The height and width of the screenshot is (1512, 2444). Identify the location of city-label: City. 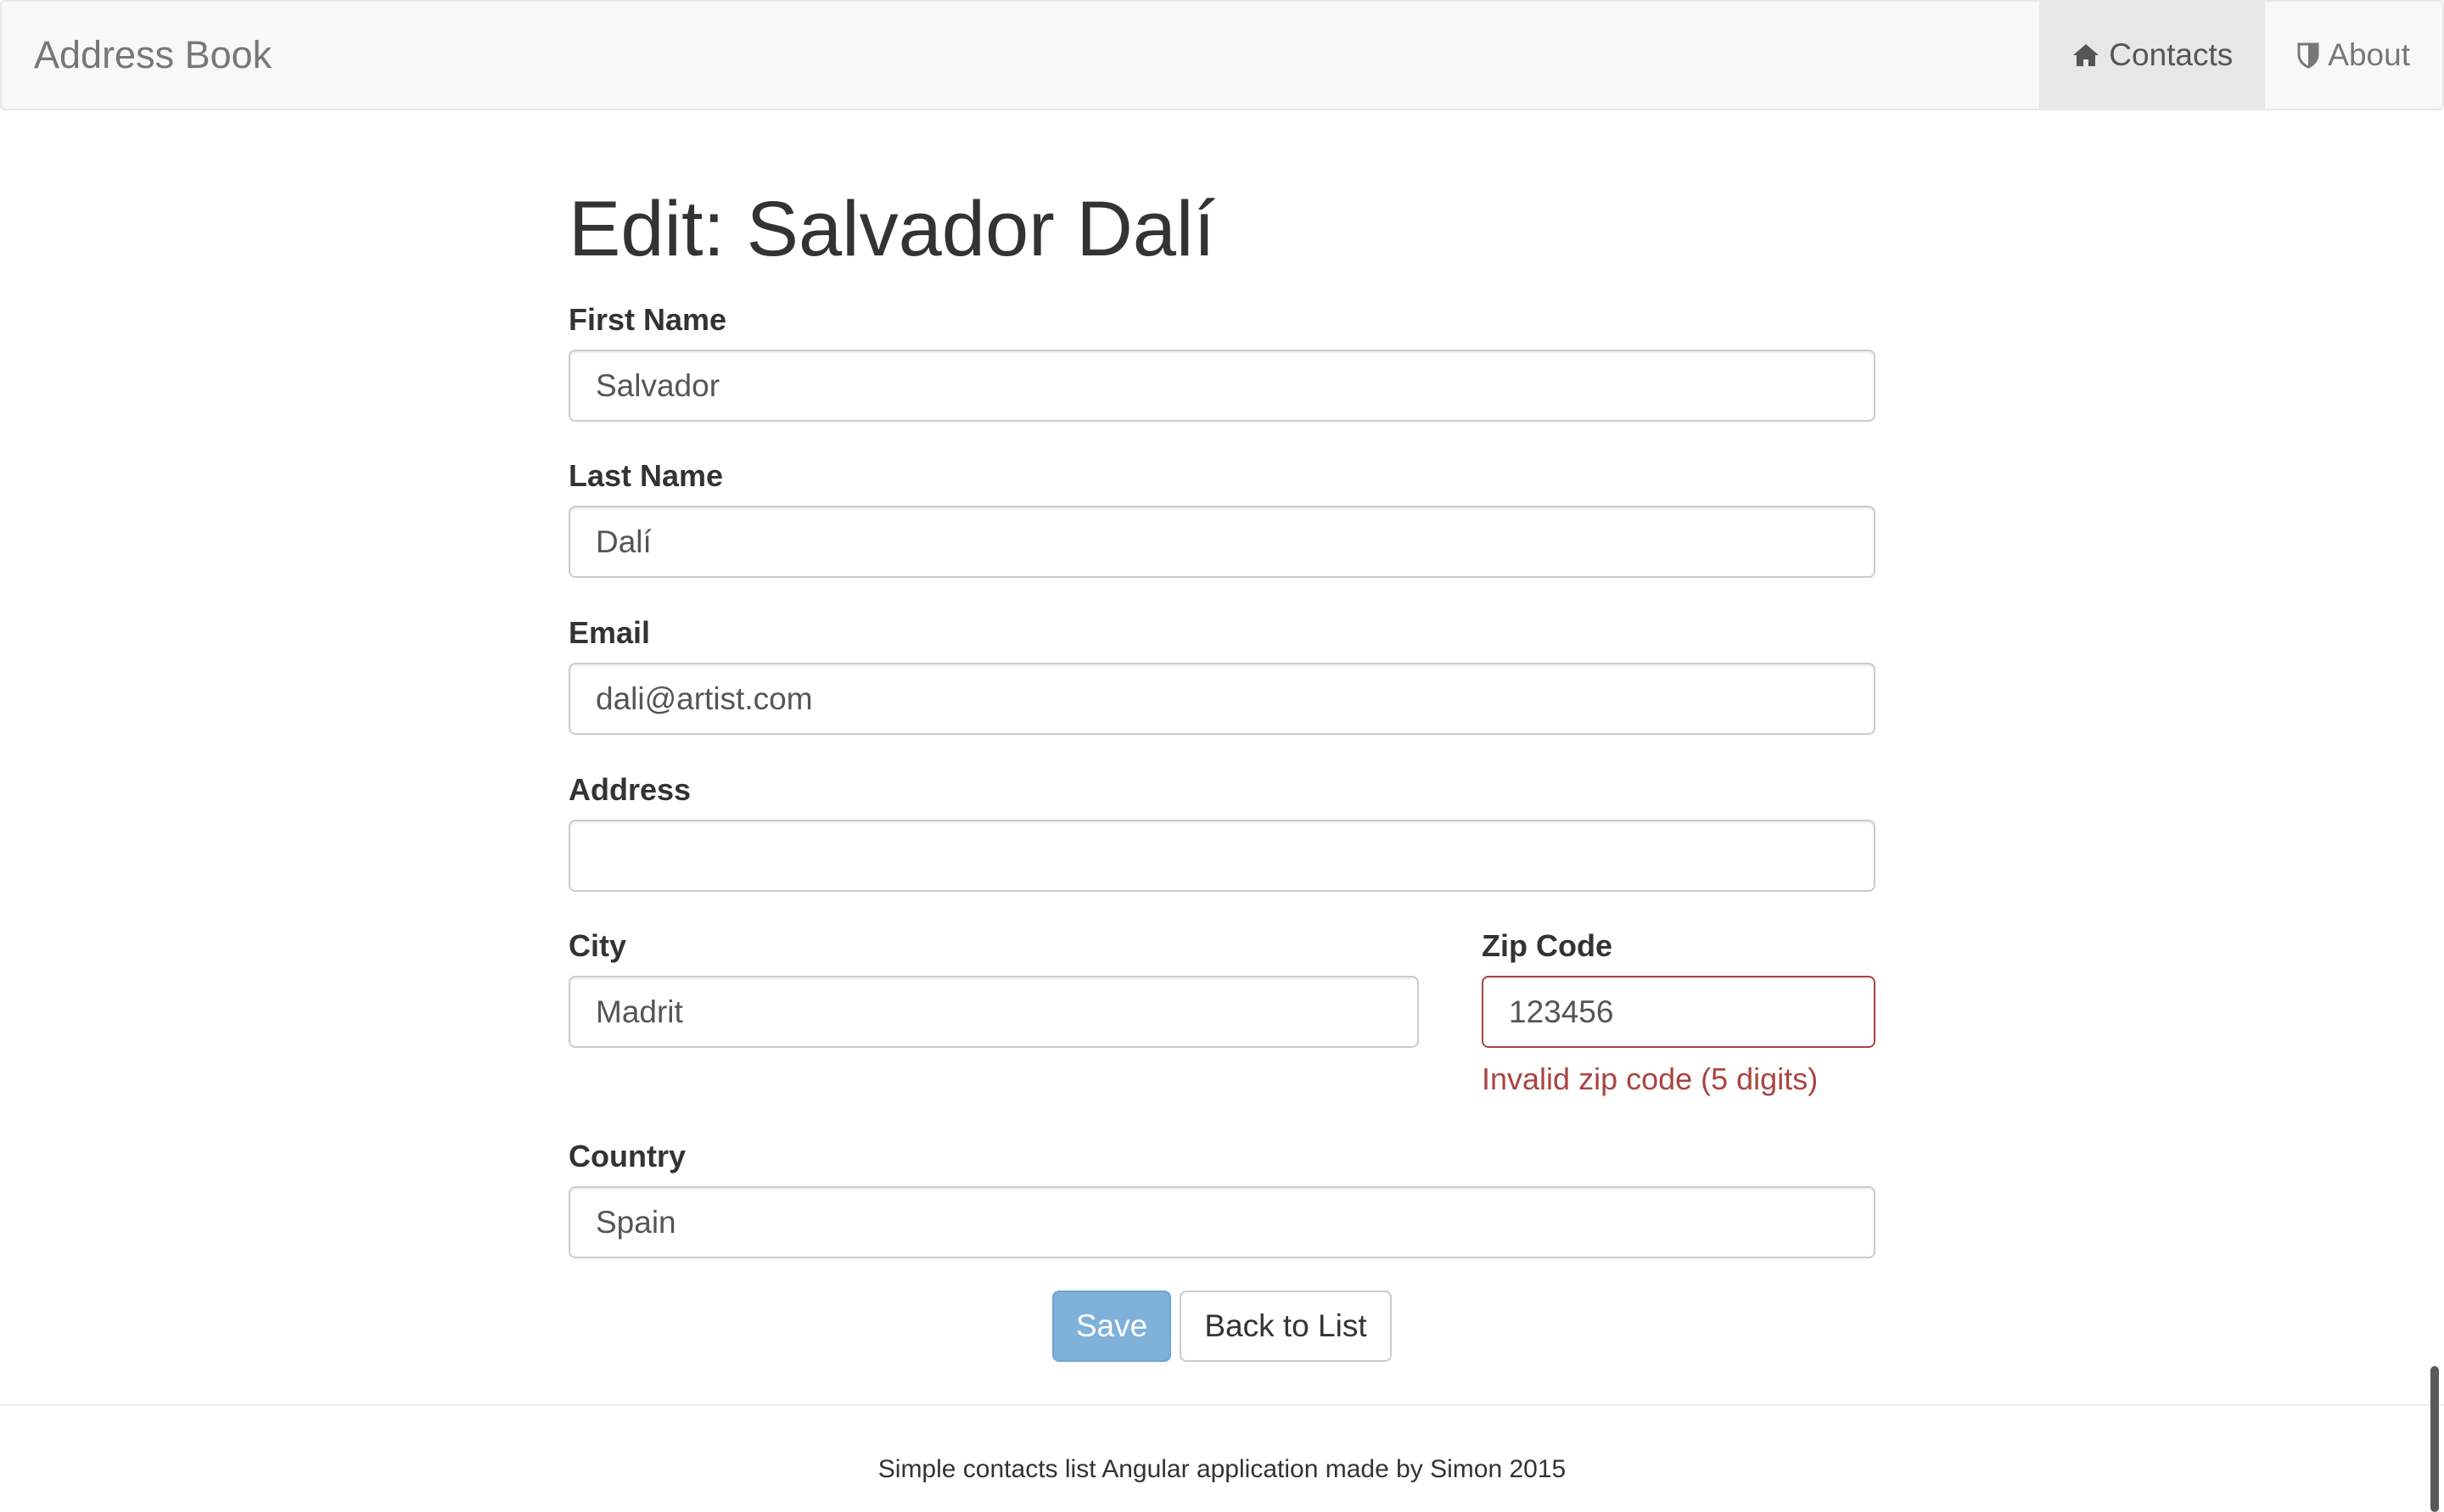
(598, 946).